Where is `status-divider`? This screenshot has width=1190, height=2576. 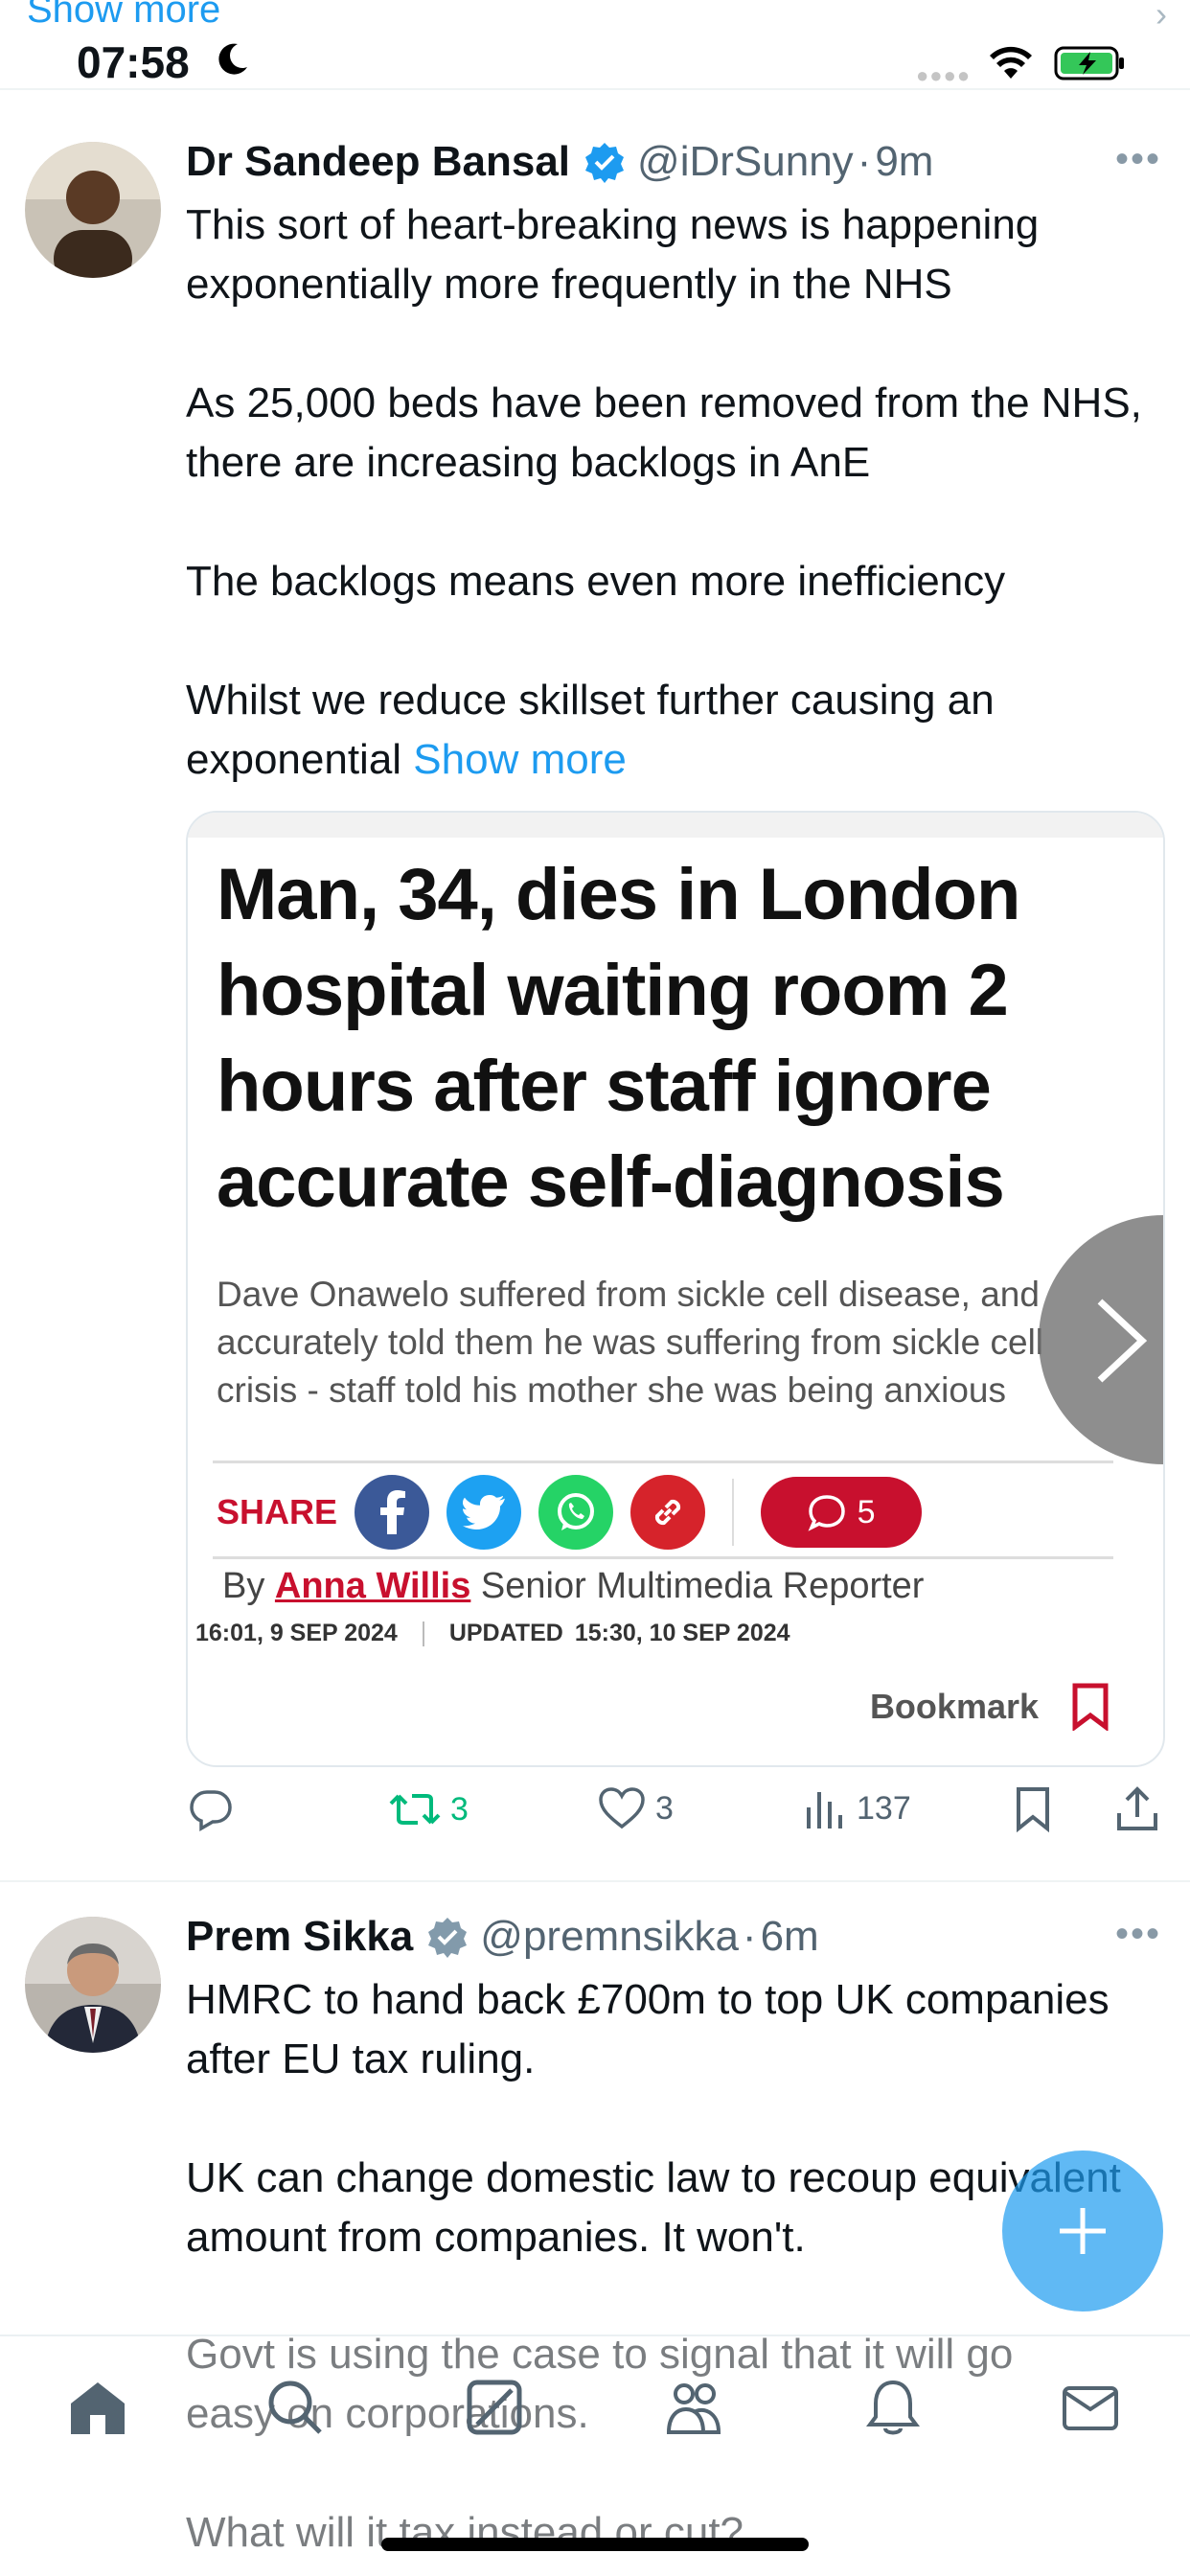
status-divider is located at coordinates (595, 89).